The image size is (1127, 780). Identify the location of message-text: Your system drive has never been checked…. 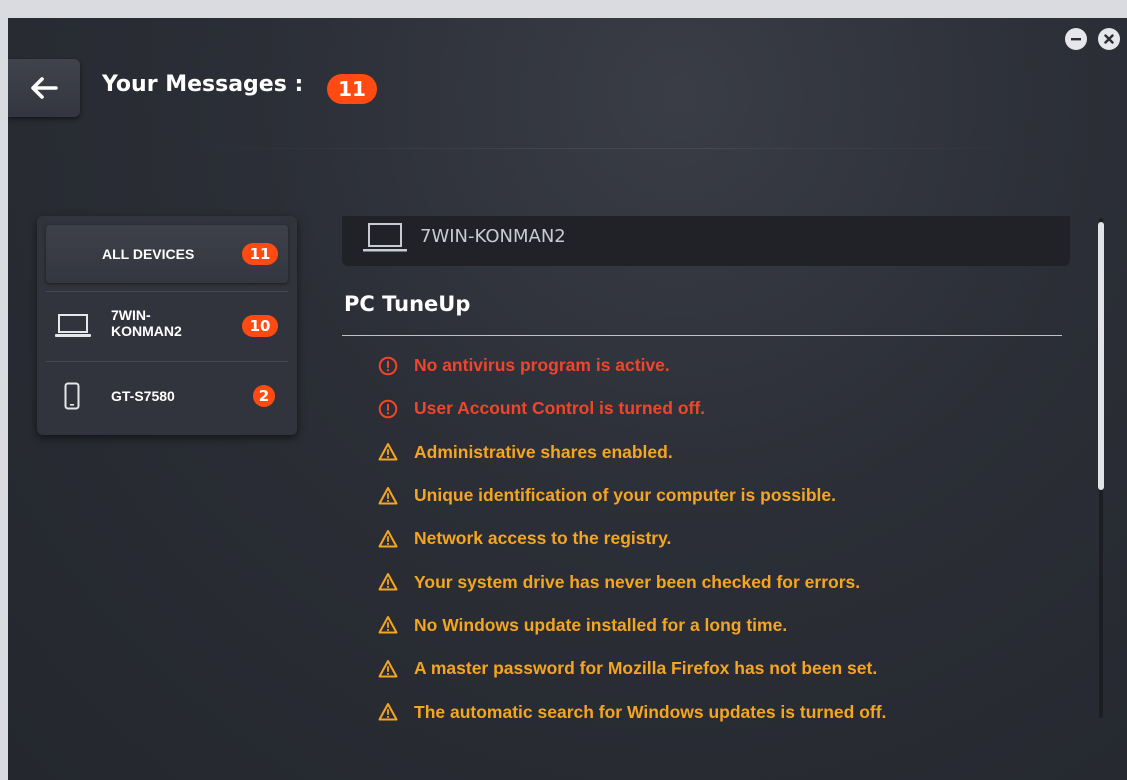
(637, 581).